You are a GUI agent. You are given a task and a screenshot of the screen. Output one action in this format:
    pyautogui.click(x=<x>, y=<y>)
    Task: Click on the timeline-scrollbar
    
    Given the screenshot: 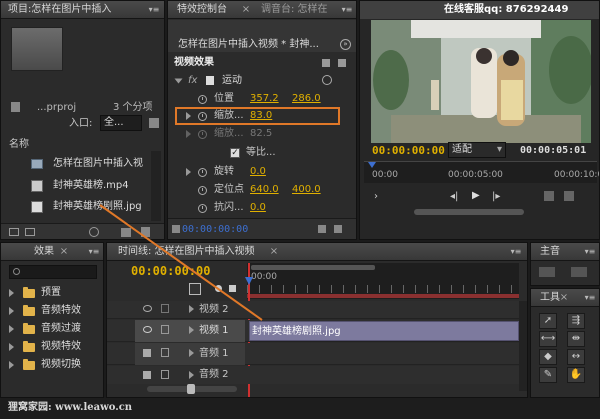 What is the action you would take?
    pyautogui.click(x=523, y=346)
    